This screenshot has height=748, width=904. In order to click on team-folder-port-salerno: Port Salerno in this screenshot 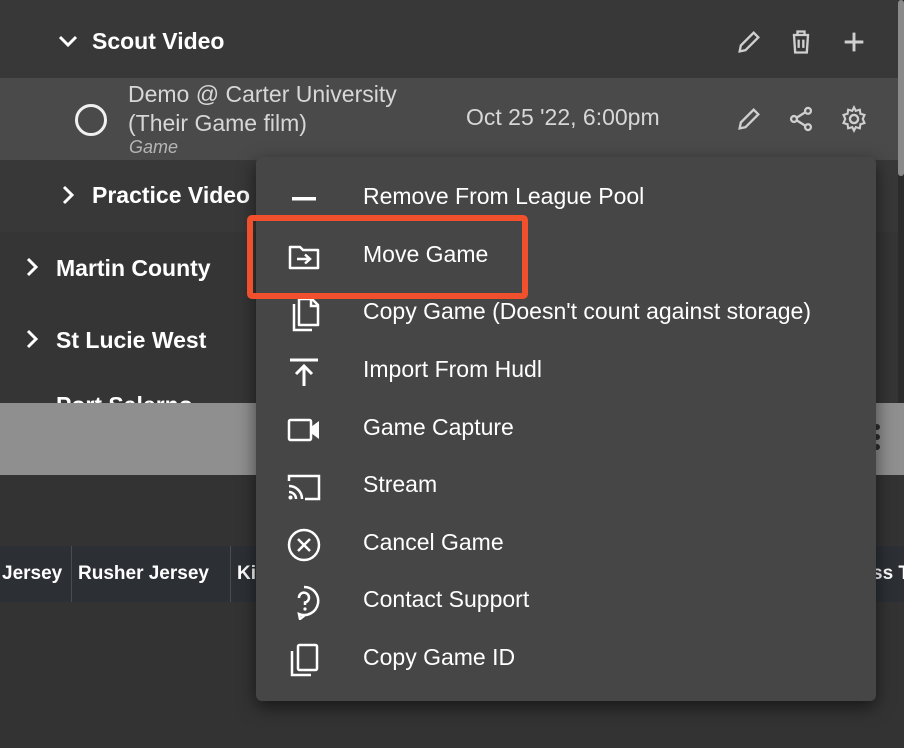, I will do `click(124, 397)`.